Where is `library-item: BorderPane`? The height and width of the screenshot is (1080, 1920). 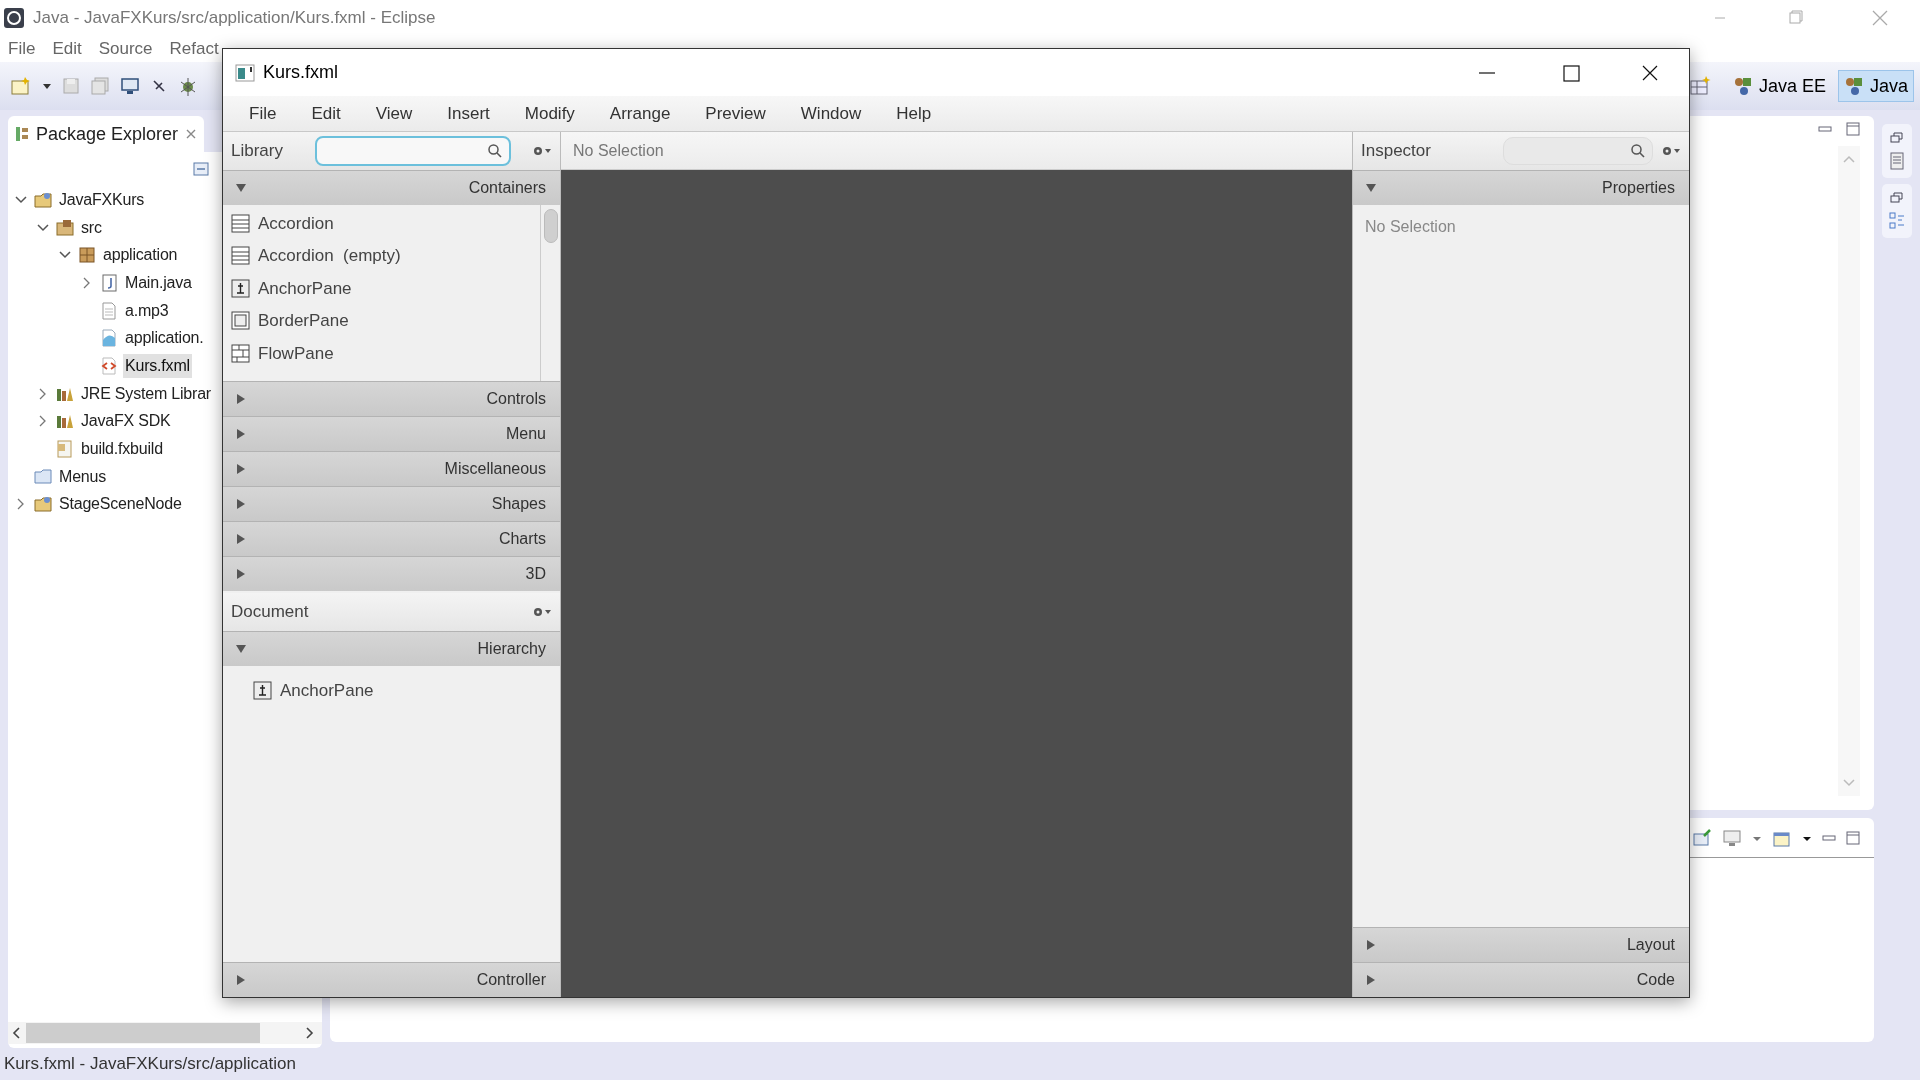 library-item: BorderPane is located at coordinates (303, 321).